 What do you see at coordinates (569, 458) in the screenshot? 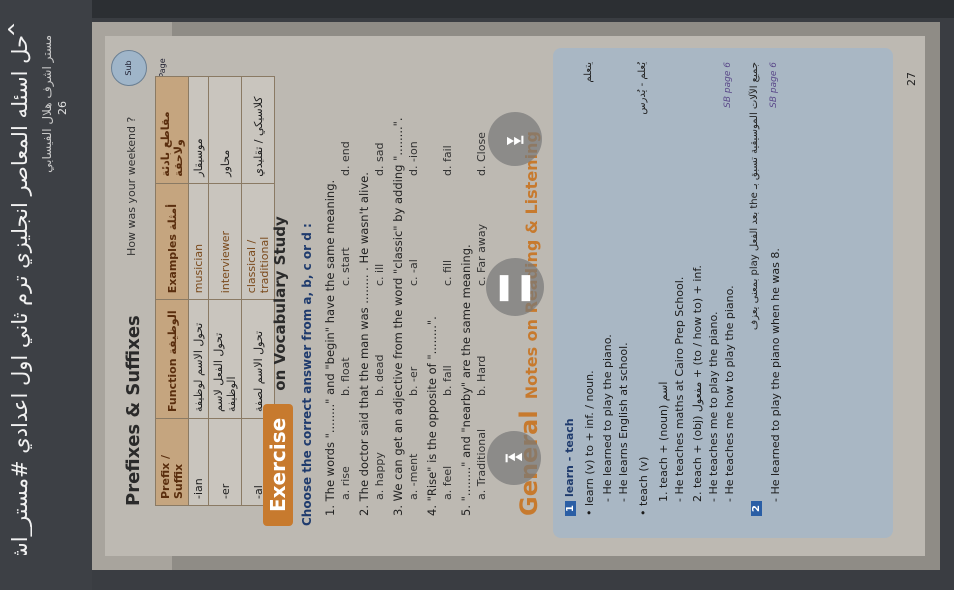
I see `note-text: learn - teach` at bounding box center [569, 458].